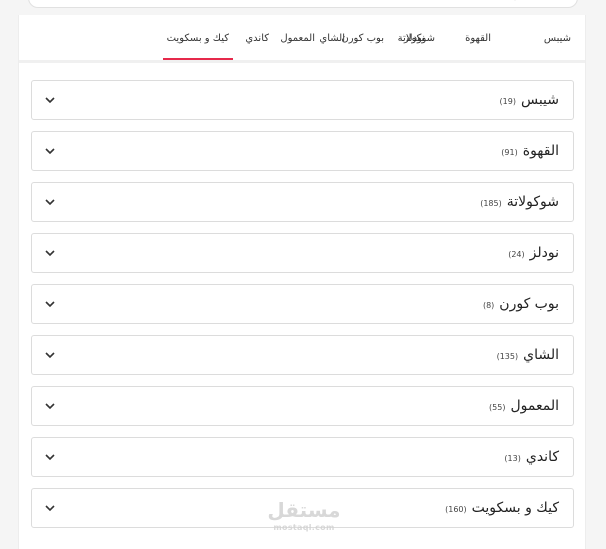 This screenshot has height=549, width=606. Describe the element at coordinates (304, 527) in the screenshot. I see `watermark-latin: mostaql.com` at that location.